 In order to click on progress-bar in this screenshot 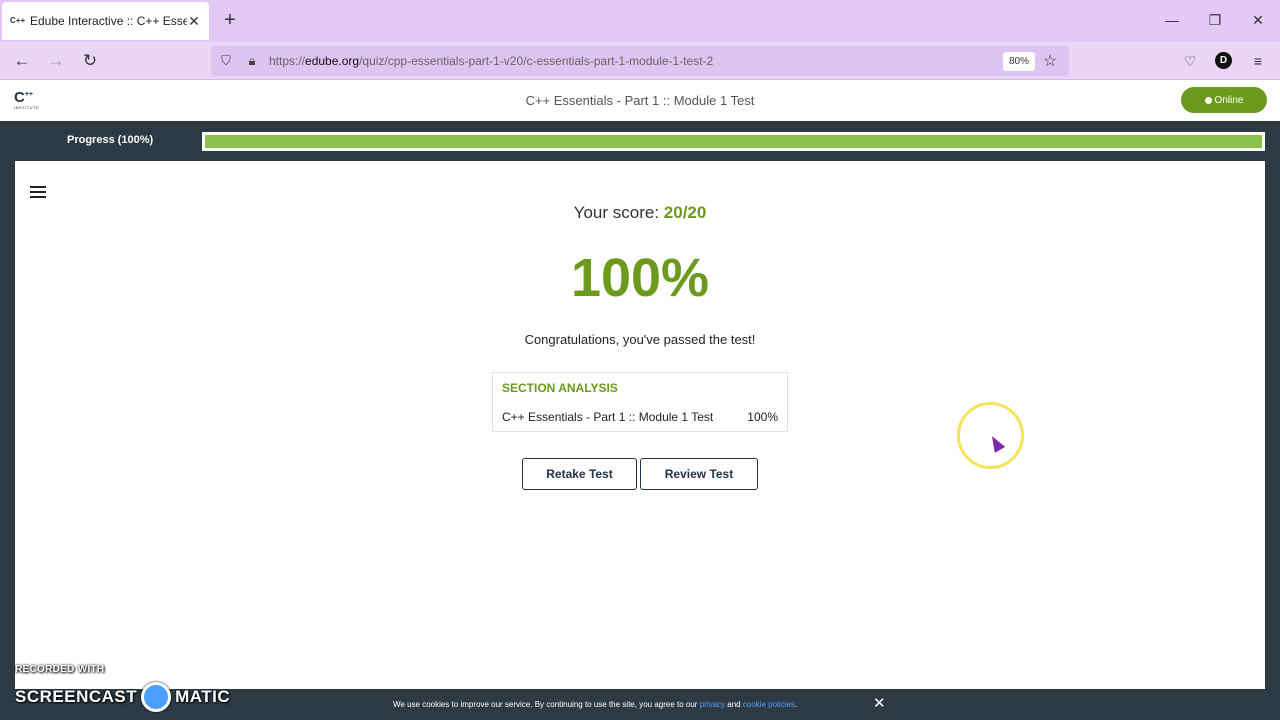, I will do `click(733, 141)`.